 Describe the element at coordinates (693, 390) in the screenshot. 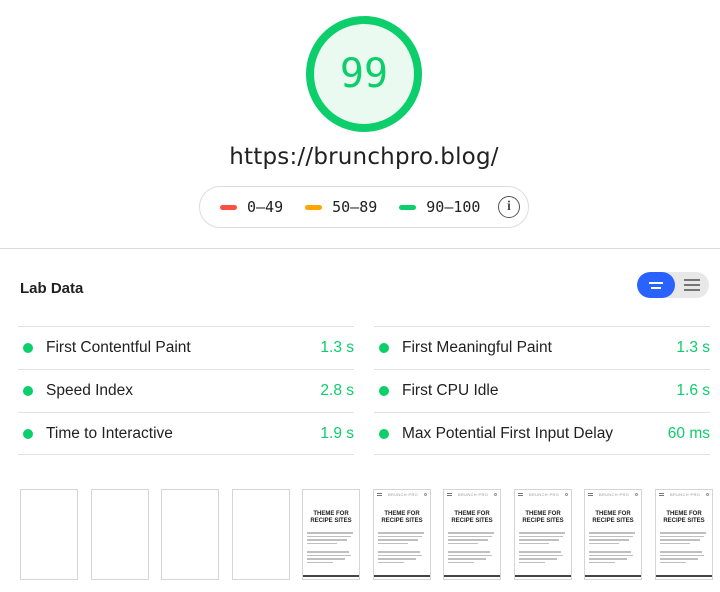

I see `metric-value: 1.6 s` at that location.